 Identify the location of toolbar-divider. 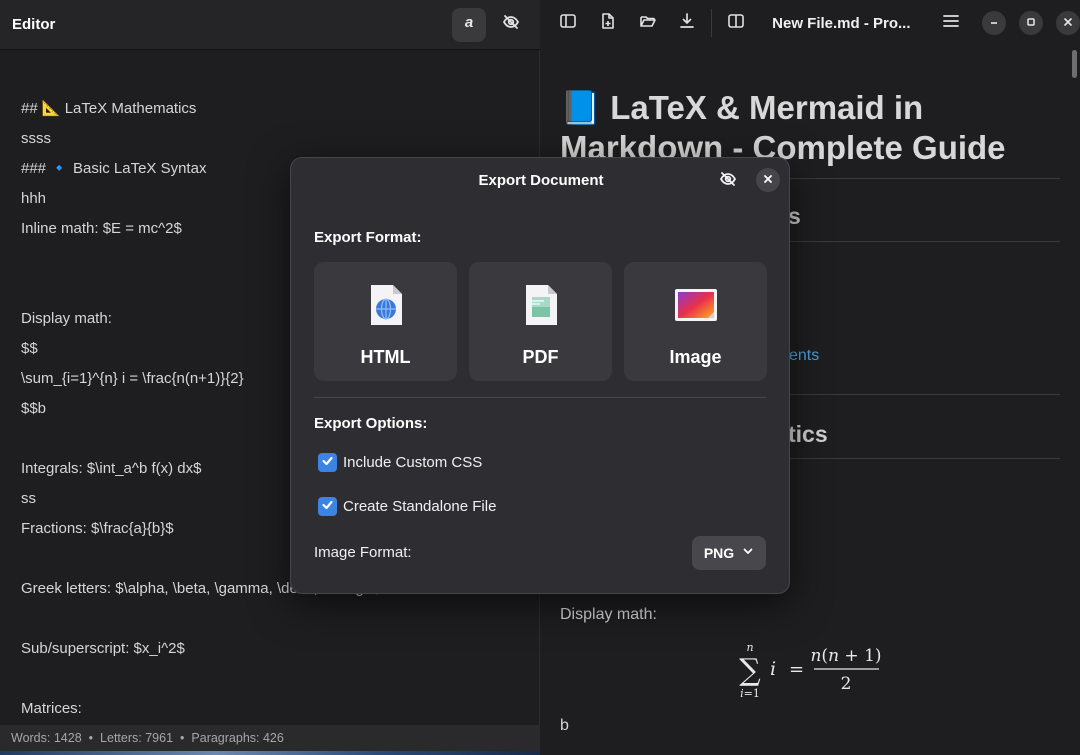
(712, 23).